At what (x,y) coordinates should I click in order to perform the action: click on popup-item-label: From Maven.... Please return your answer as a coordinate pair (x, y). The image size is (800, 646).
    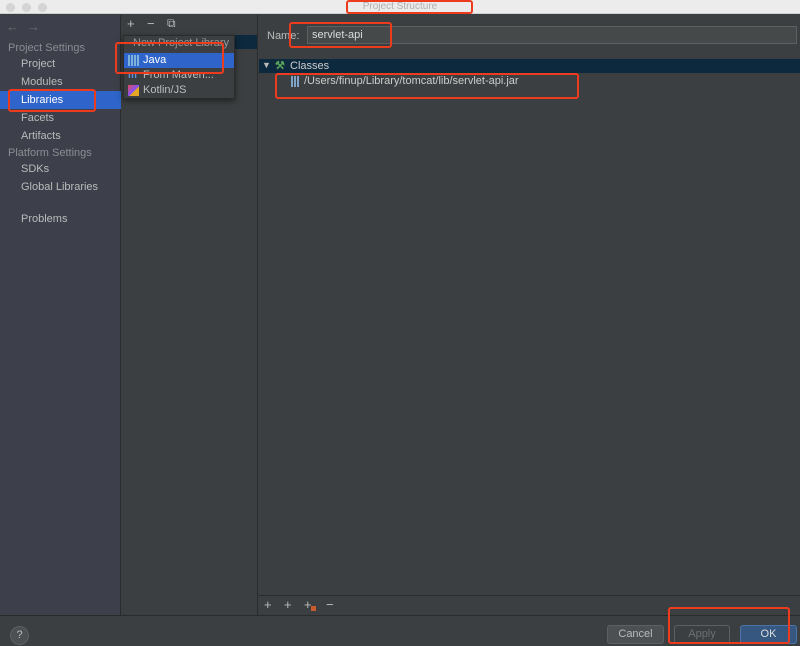
    Looking at the image, I should click on (178, 75).